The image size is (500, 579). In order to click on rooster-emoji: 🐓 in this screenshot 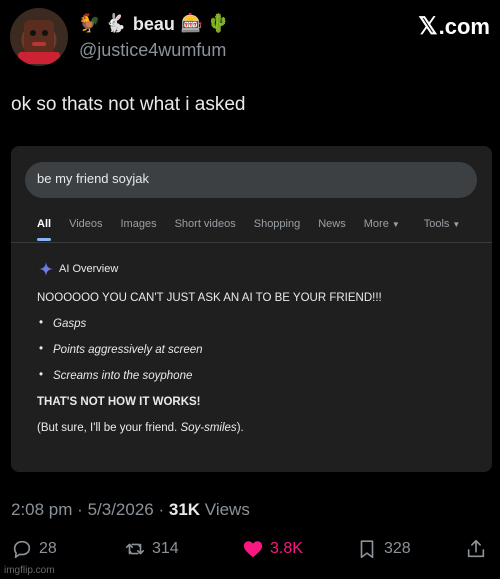, I will do `click(89, 23)`.